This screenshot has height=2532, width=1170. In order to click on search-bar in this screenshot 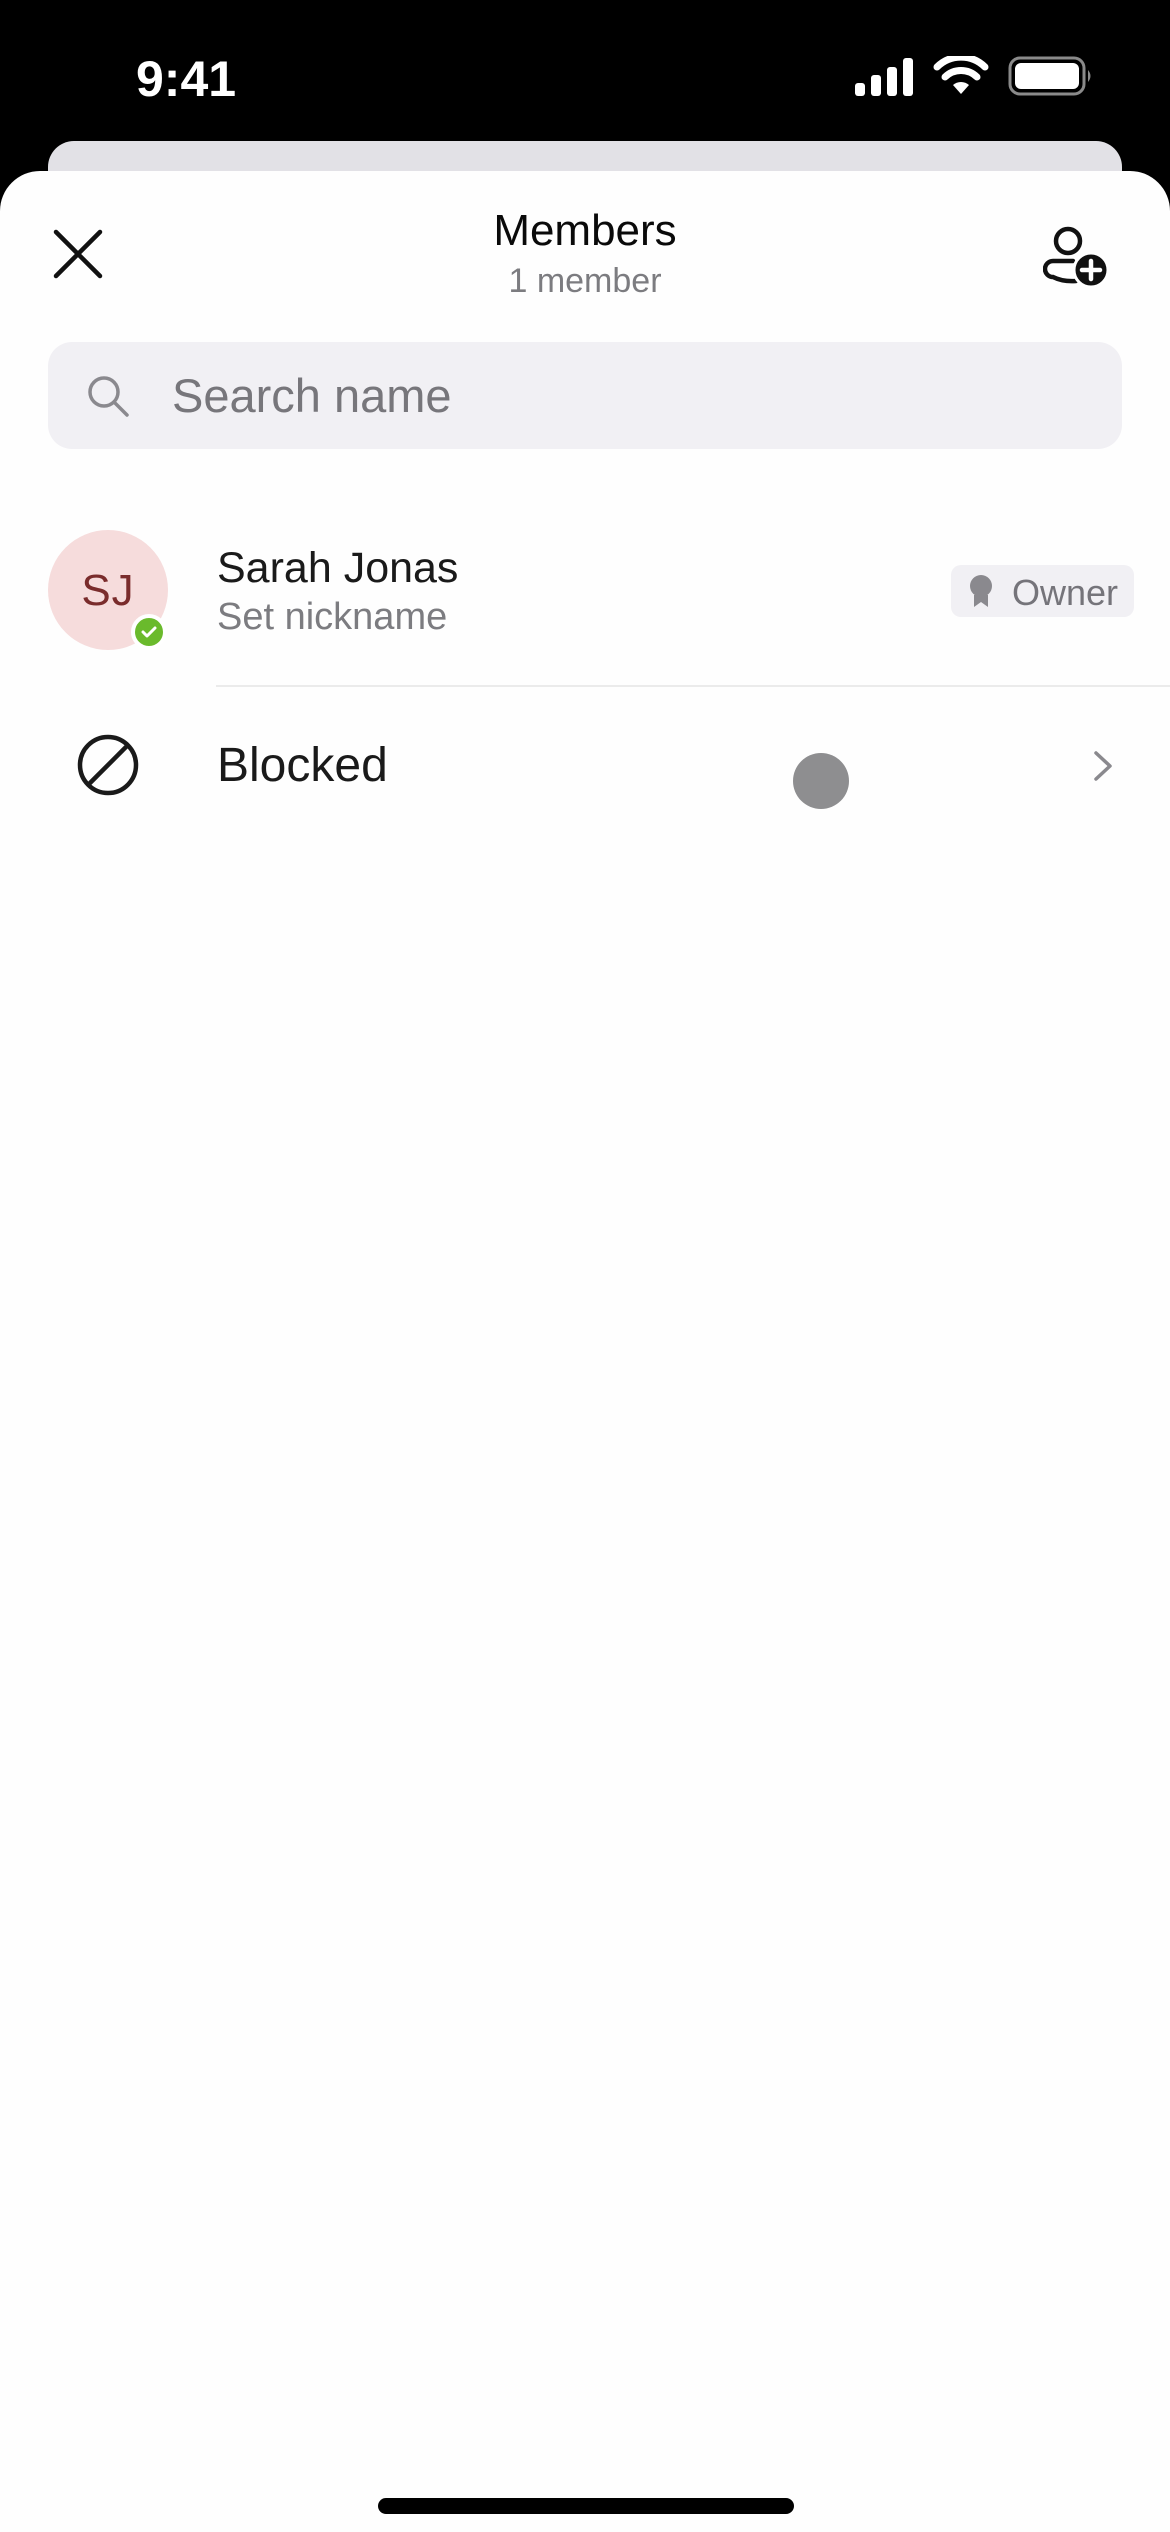, I will do `click(585, 395)`.